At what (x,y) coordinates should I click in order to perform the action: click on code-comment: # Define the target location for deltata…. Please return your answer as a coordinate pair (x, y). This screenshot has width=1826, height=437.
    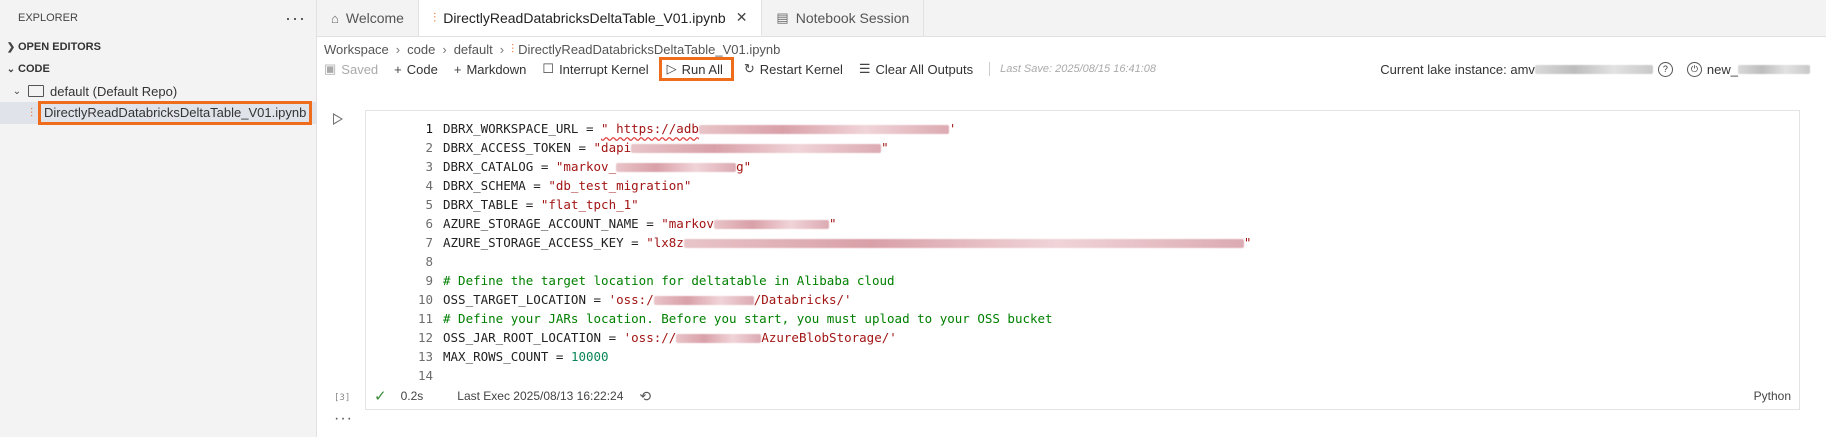
    Looking at the image, I should click on (669, 280).